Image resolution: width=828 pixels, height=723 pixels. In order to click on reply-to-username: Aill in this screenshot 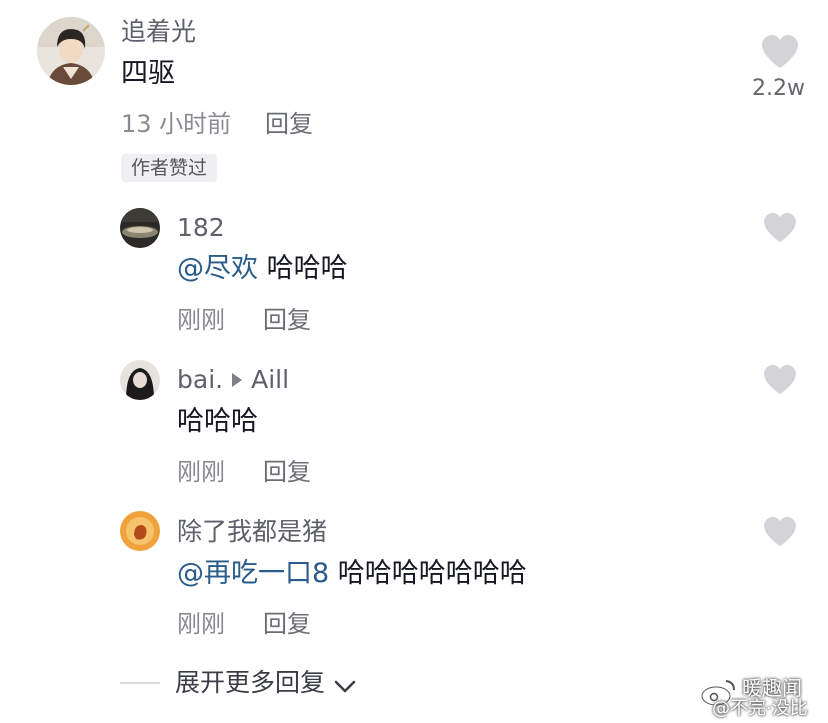, I will do `click(270, 379)`.